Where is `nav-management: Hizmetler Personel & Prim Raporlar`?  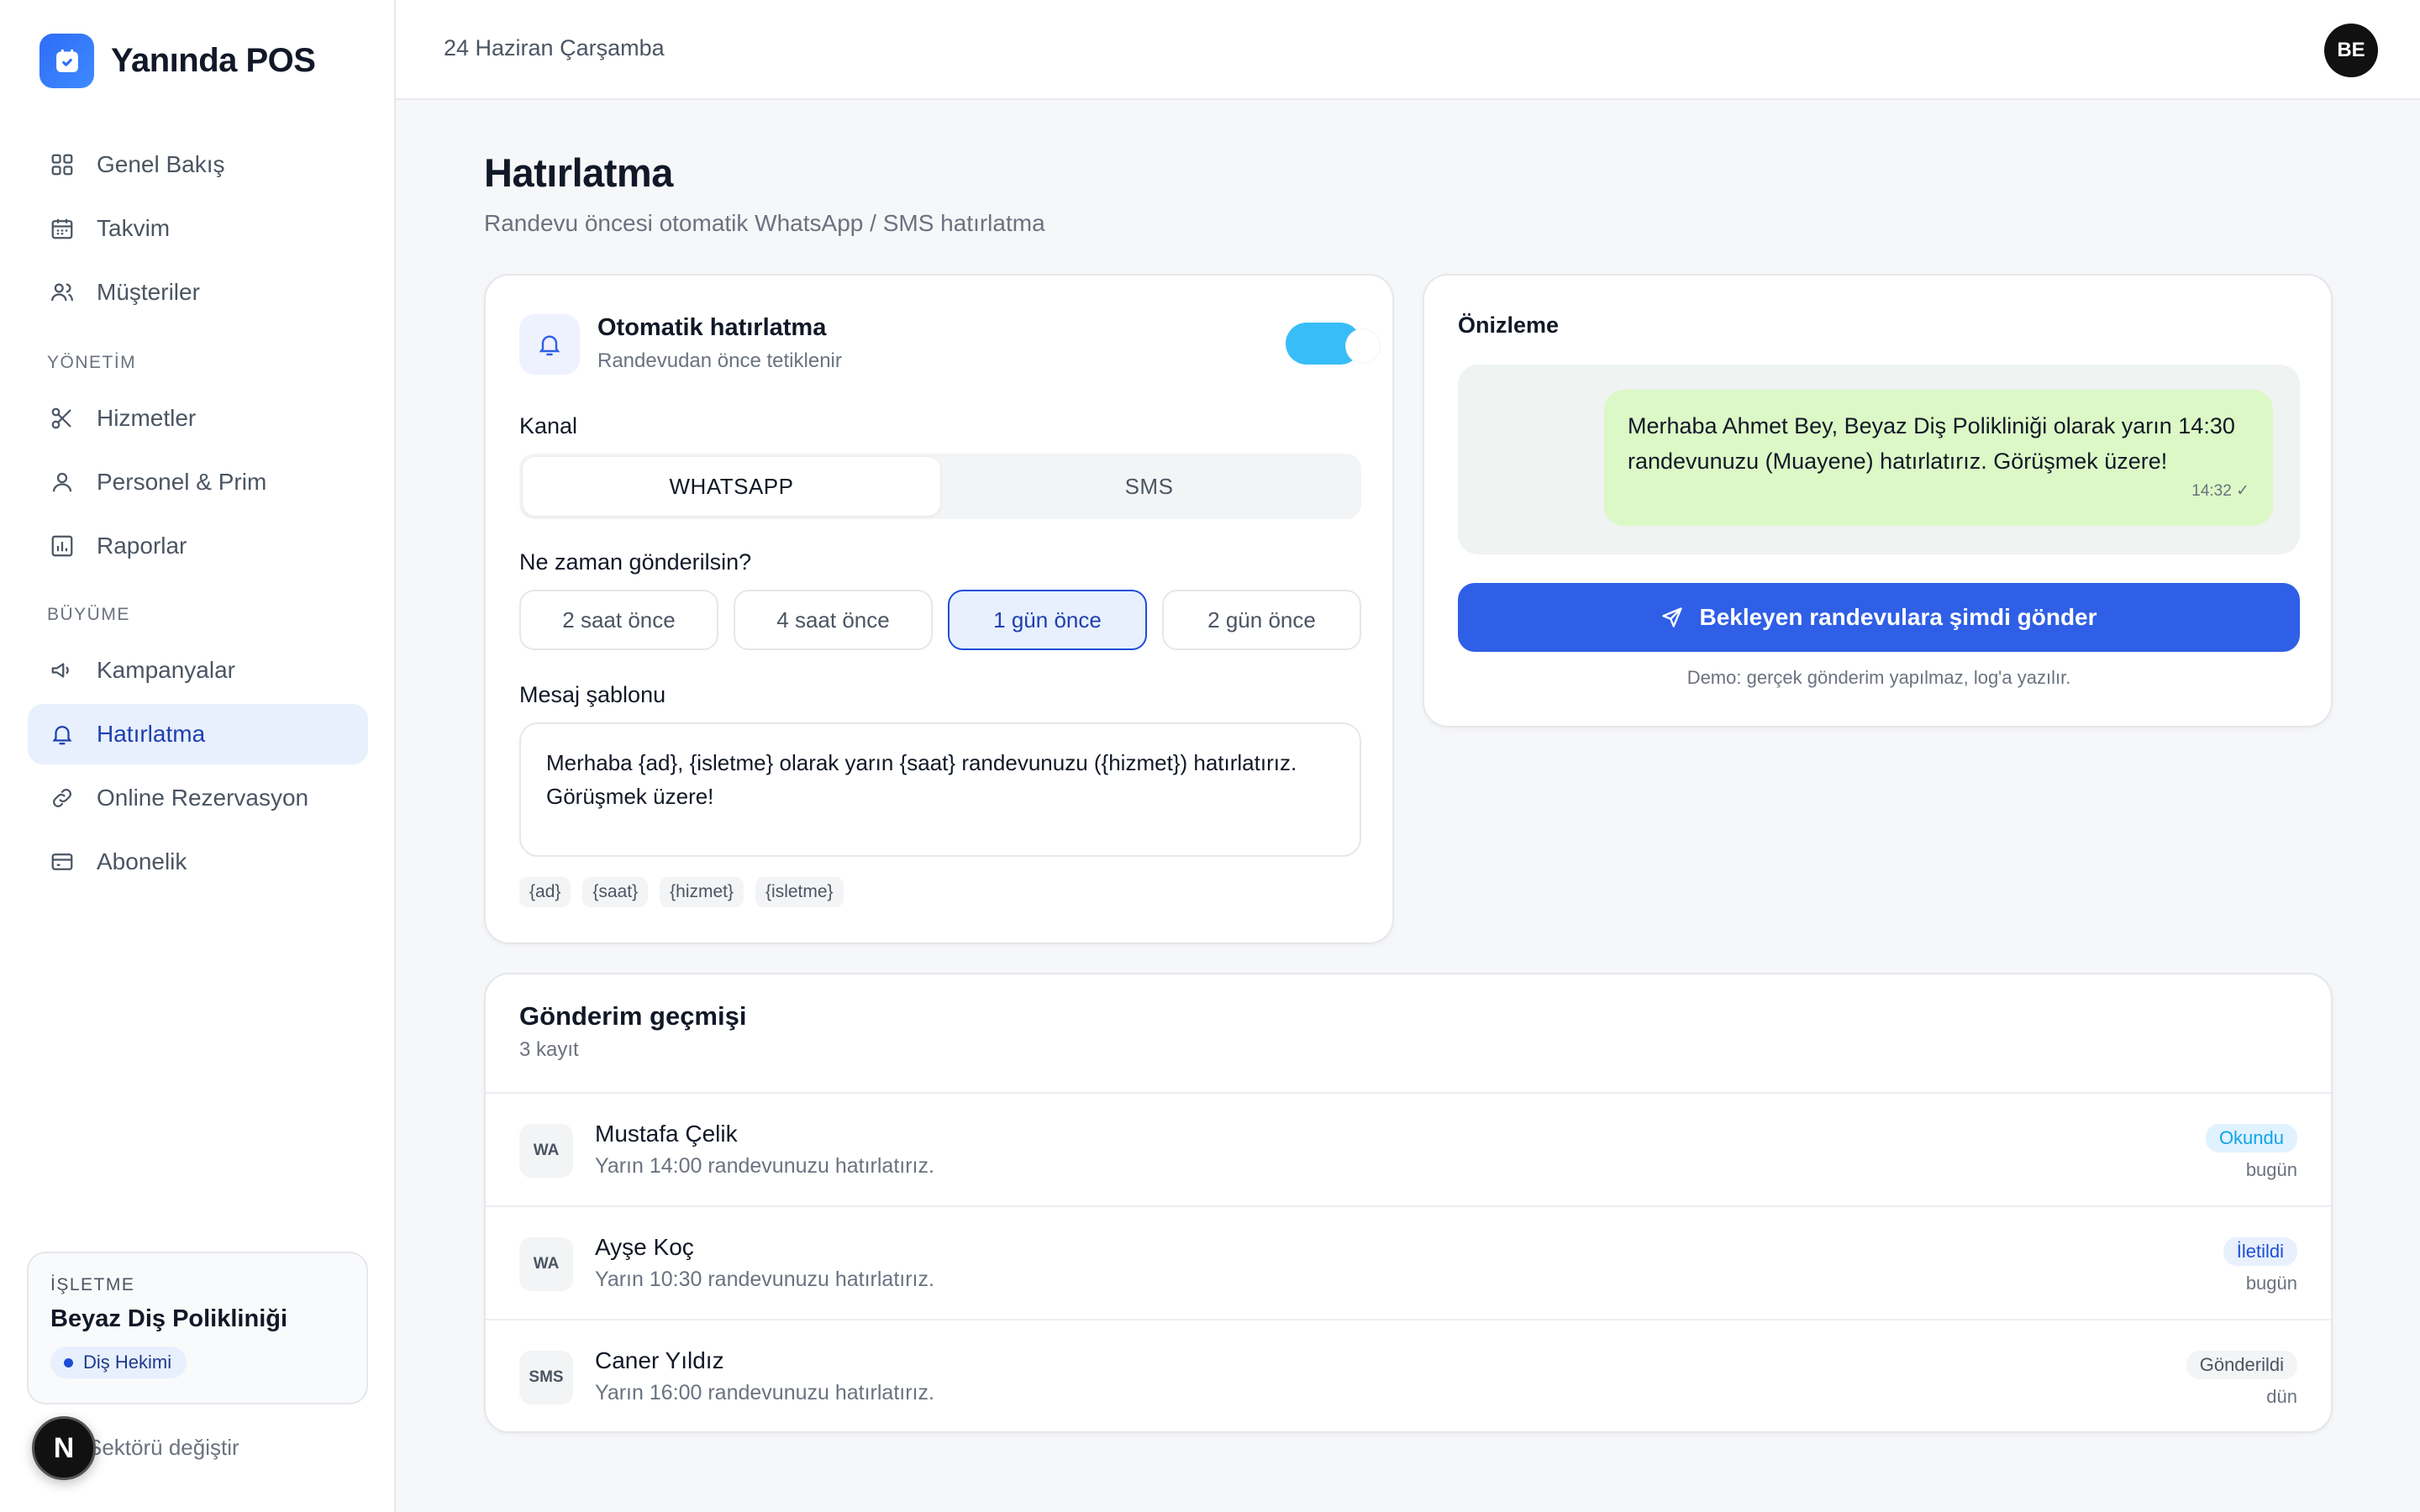
nav-management: Hizmetler Personel & Prim Raporlar is located at coordinates (198, 484).